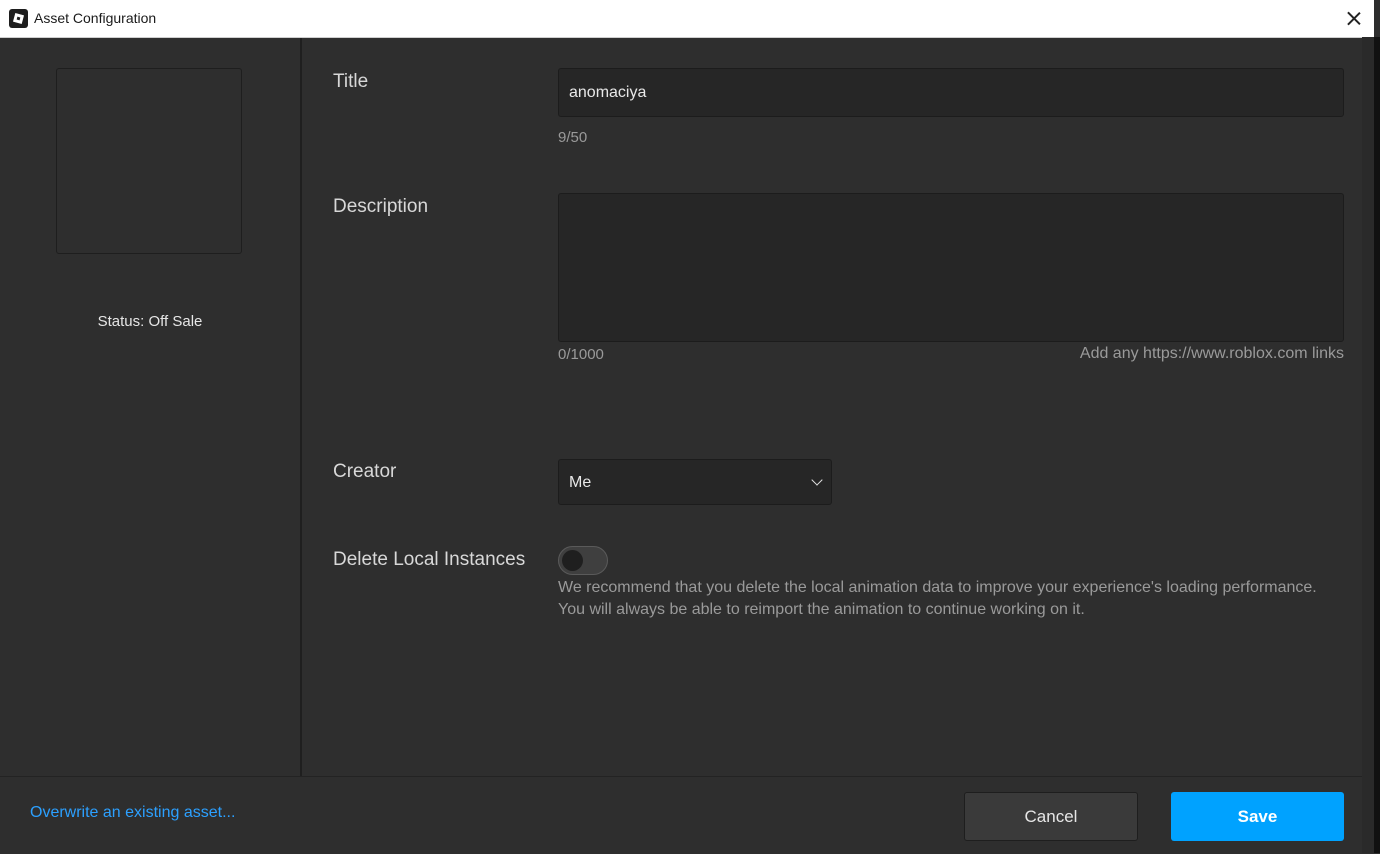 The width and height of the screenshot is (1380, 854). Describe the element at coordinates (951, 267) in the screenshot. I see `description-input` at that location.